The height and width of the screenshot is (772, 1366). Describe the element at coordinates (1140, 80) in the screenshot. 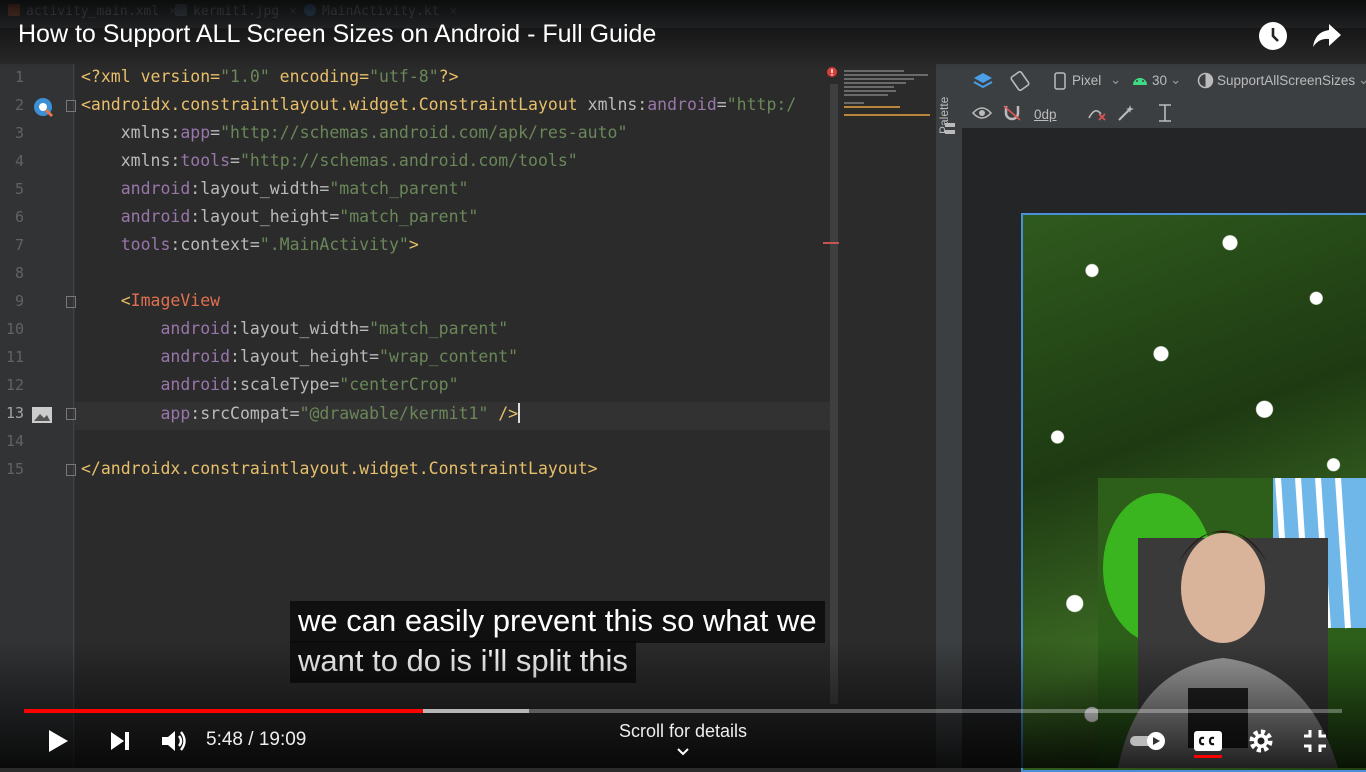

I see `android-icon` at that location.